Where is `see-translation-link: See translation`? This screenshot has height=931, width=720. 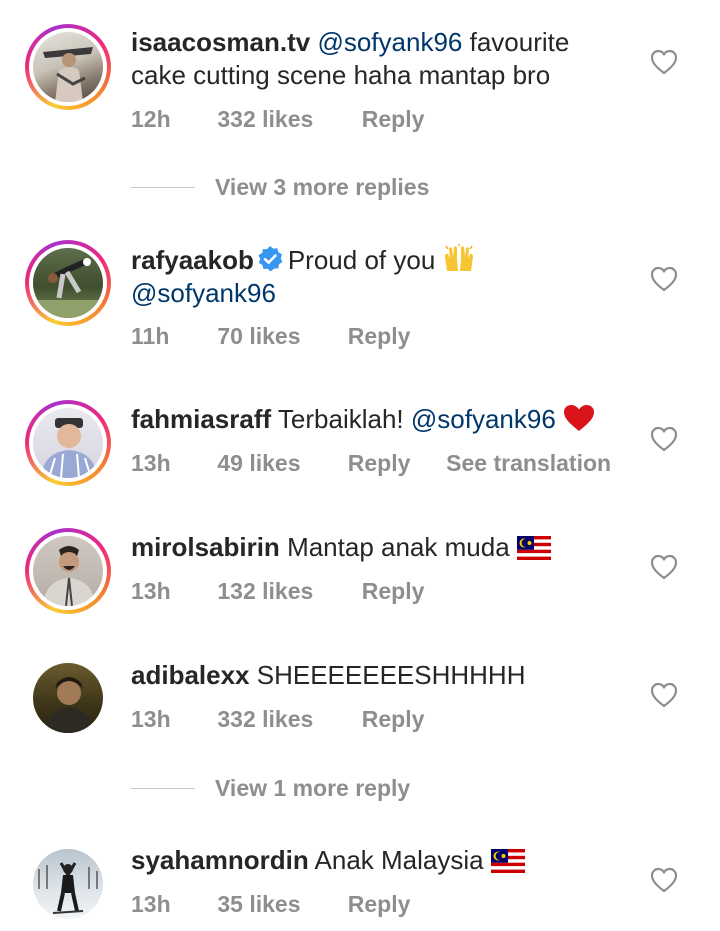 see-translation-link: See translation is located at coordinates (528, 463).